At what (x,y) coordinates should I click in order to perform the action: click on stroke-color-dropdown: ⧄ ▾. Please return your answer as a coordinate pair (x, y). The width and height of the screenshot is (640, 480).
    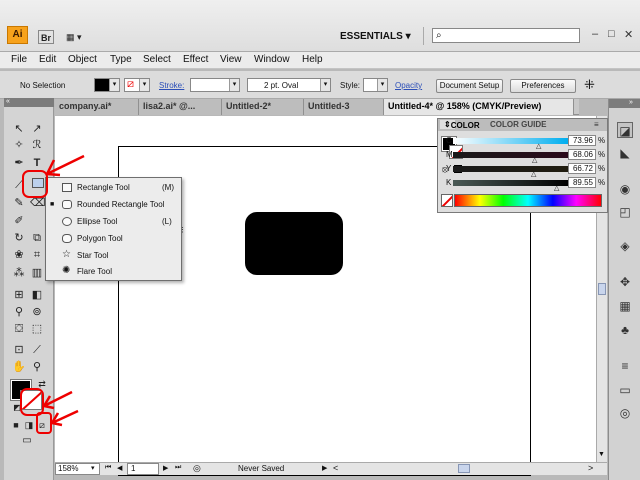
    Looking at the image, I should click on (137, 85).